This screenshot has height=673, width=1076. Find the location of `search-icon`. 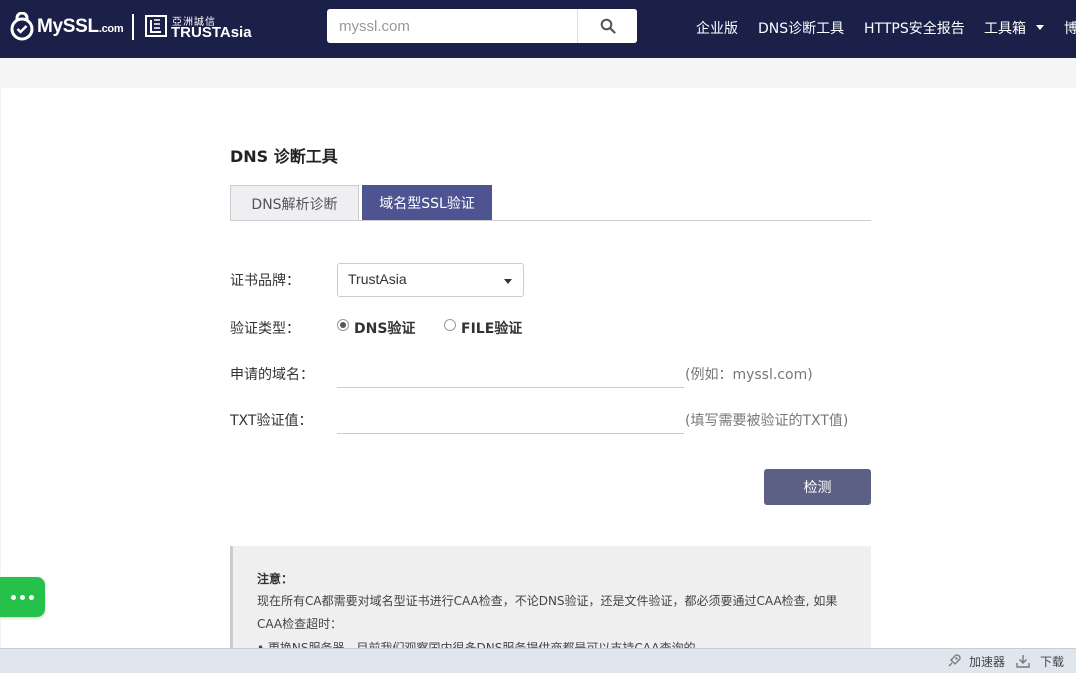

search-icon is located at coordinates (608, 26).